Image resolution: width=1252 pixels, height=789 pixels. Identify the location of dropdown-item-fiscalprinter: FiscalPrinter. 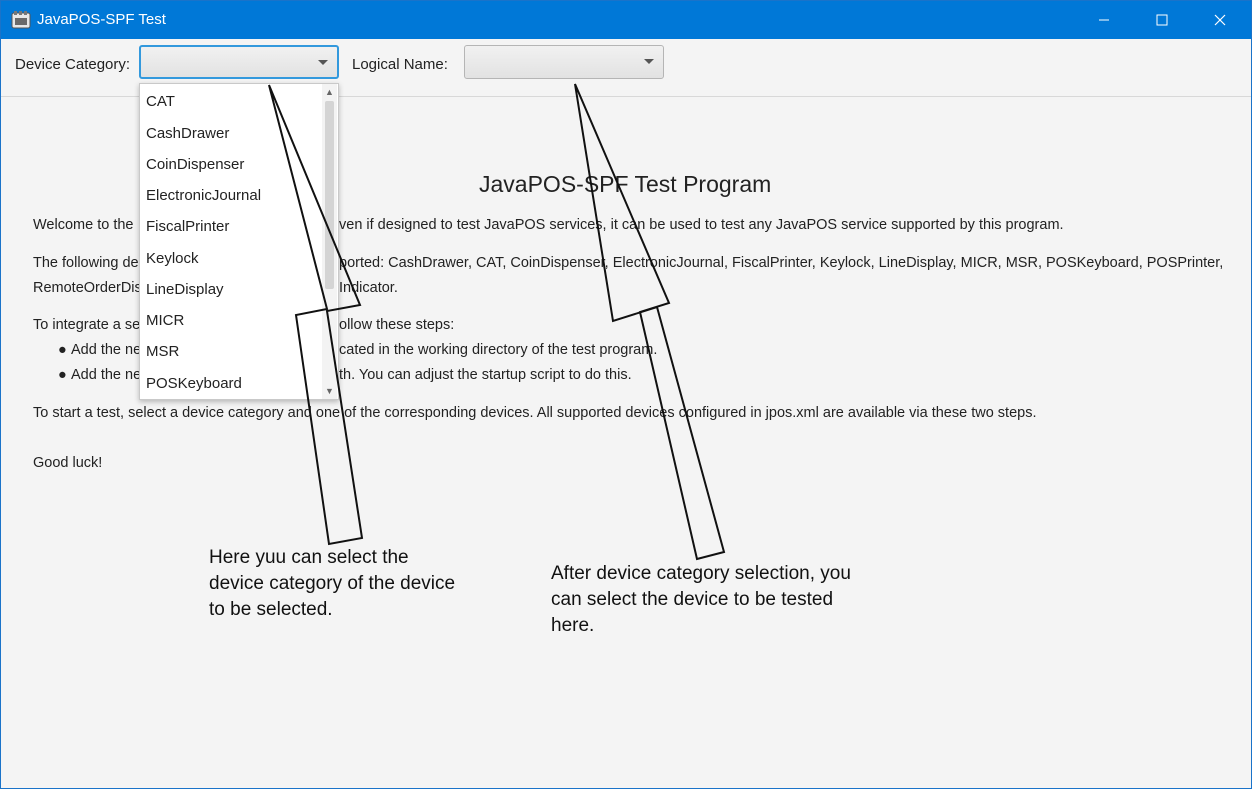
(187, 226).